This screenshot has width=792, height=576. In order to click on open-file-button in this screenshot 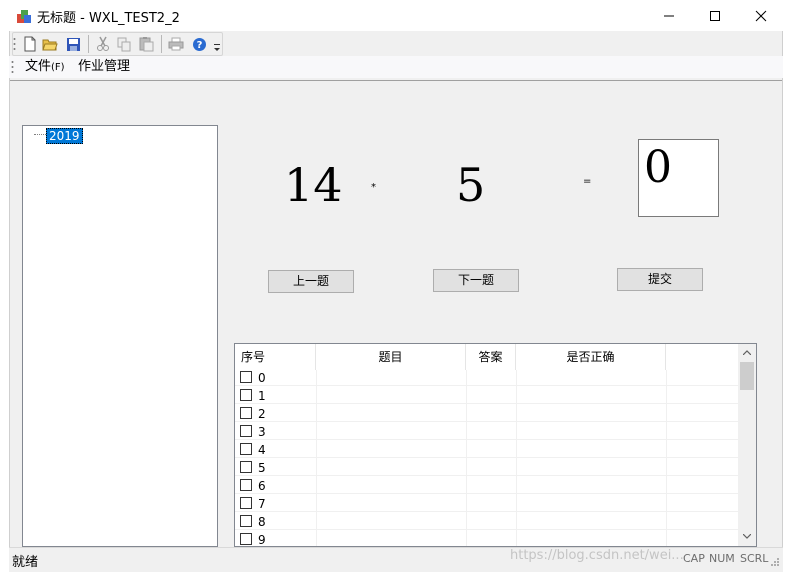, I will do `click(50, 44)`.